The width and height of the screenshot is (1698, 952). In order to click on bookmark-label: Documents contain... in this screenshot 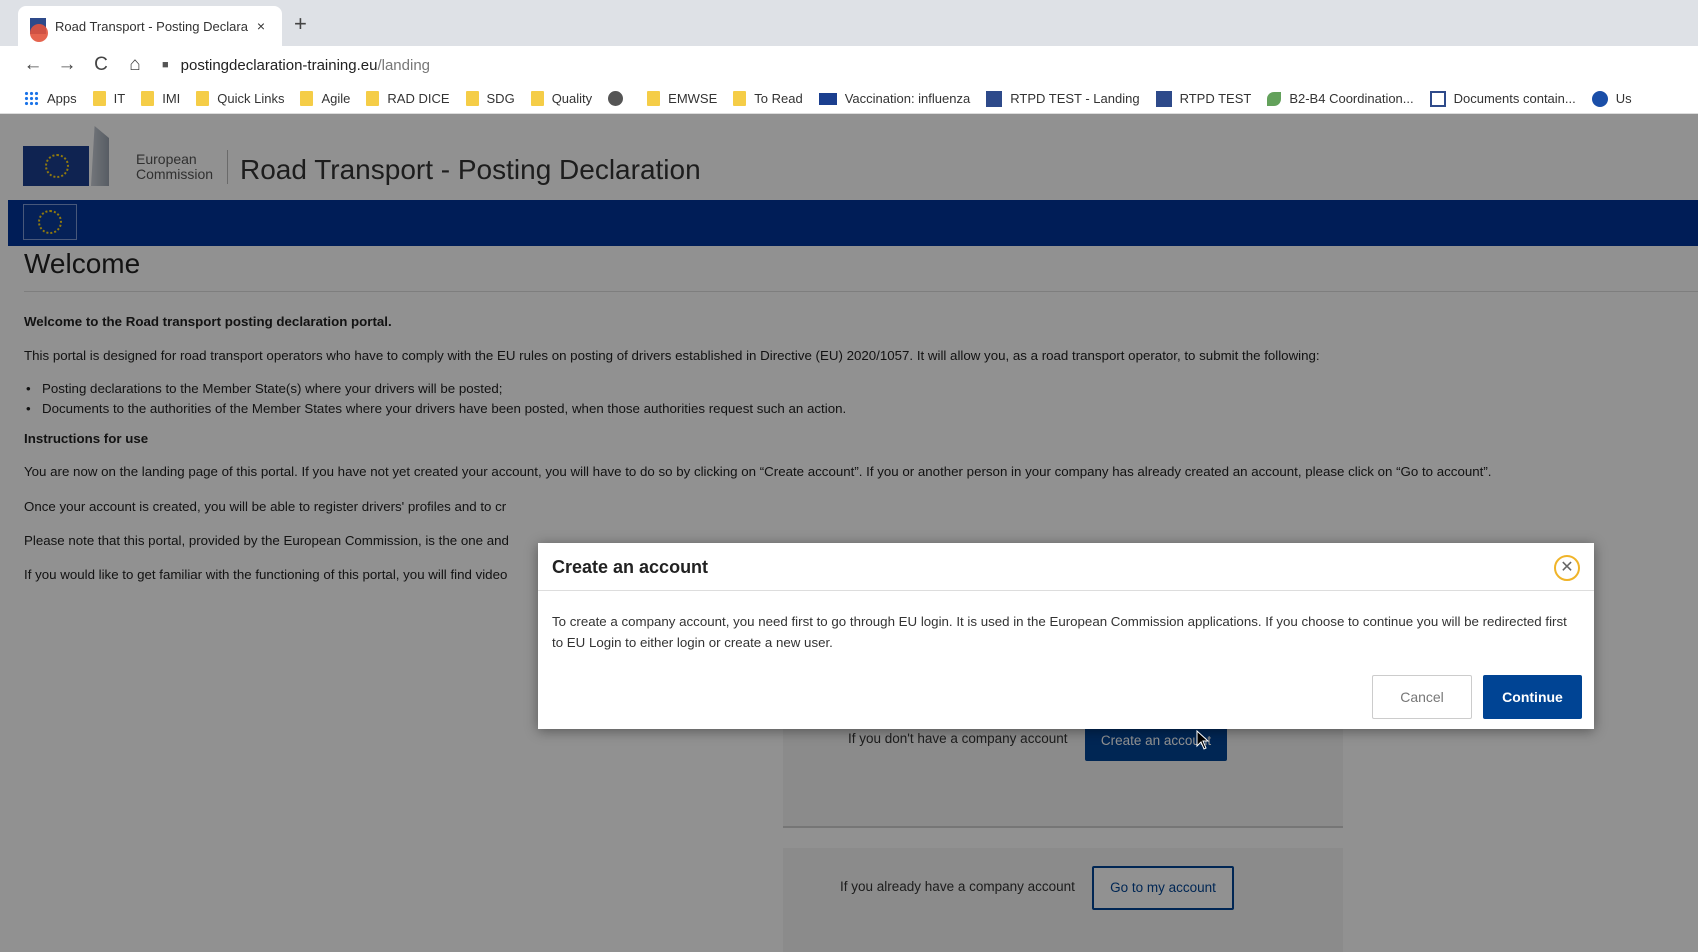, I will do `click(1514, 98)`.